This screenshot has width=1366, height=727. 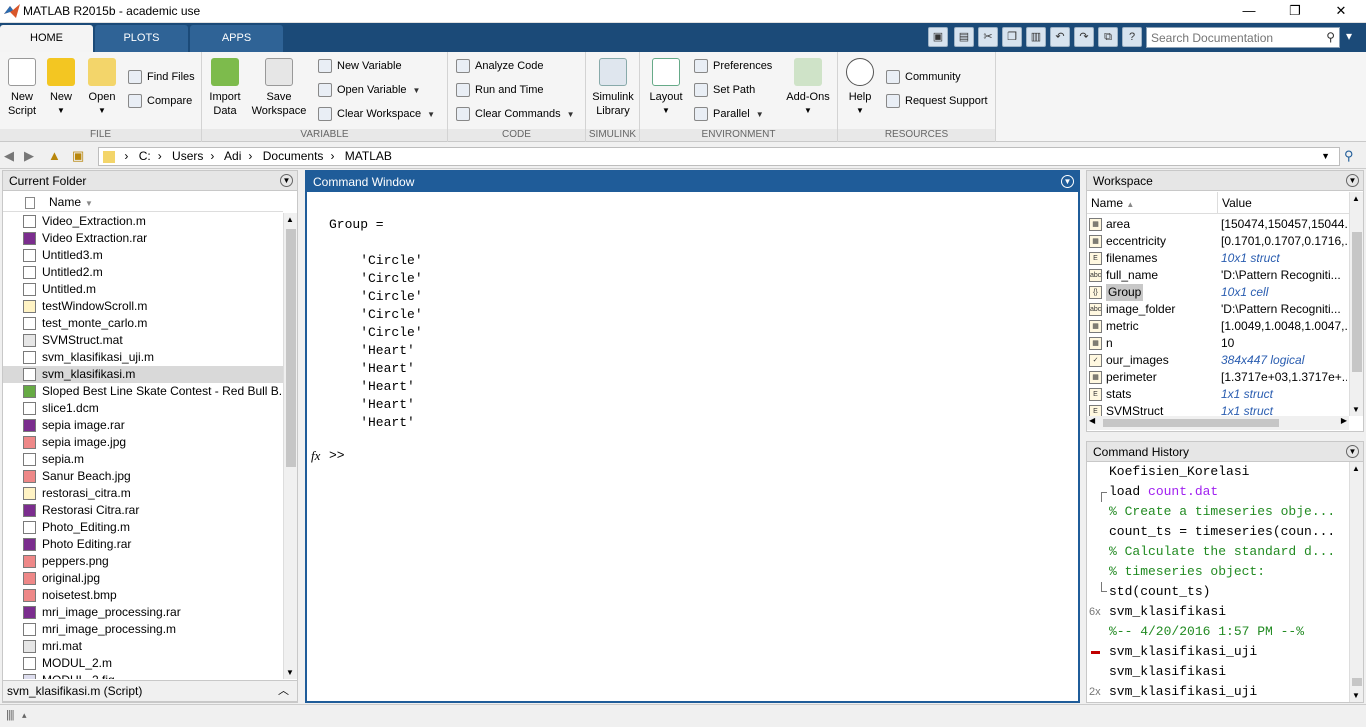 What do you see at coordinates (515, 114) in the screenshot?
I see `clear-commands-button: Clear Commands ▼` at bounding box center [515, 114].